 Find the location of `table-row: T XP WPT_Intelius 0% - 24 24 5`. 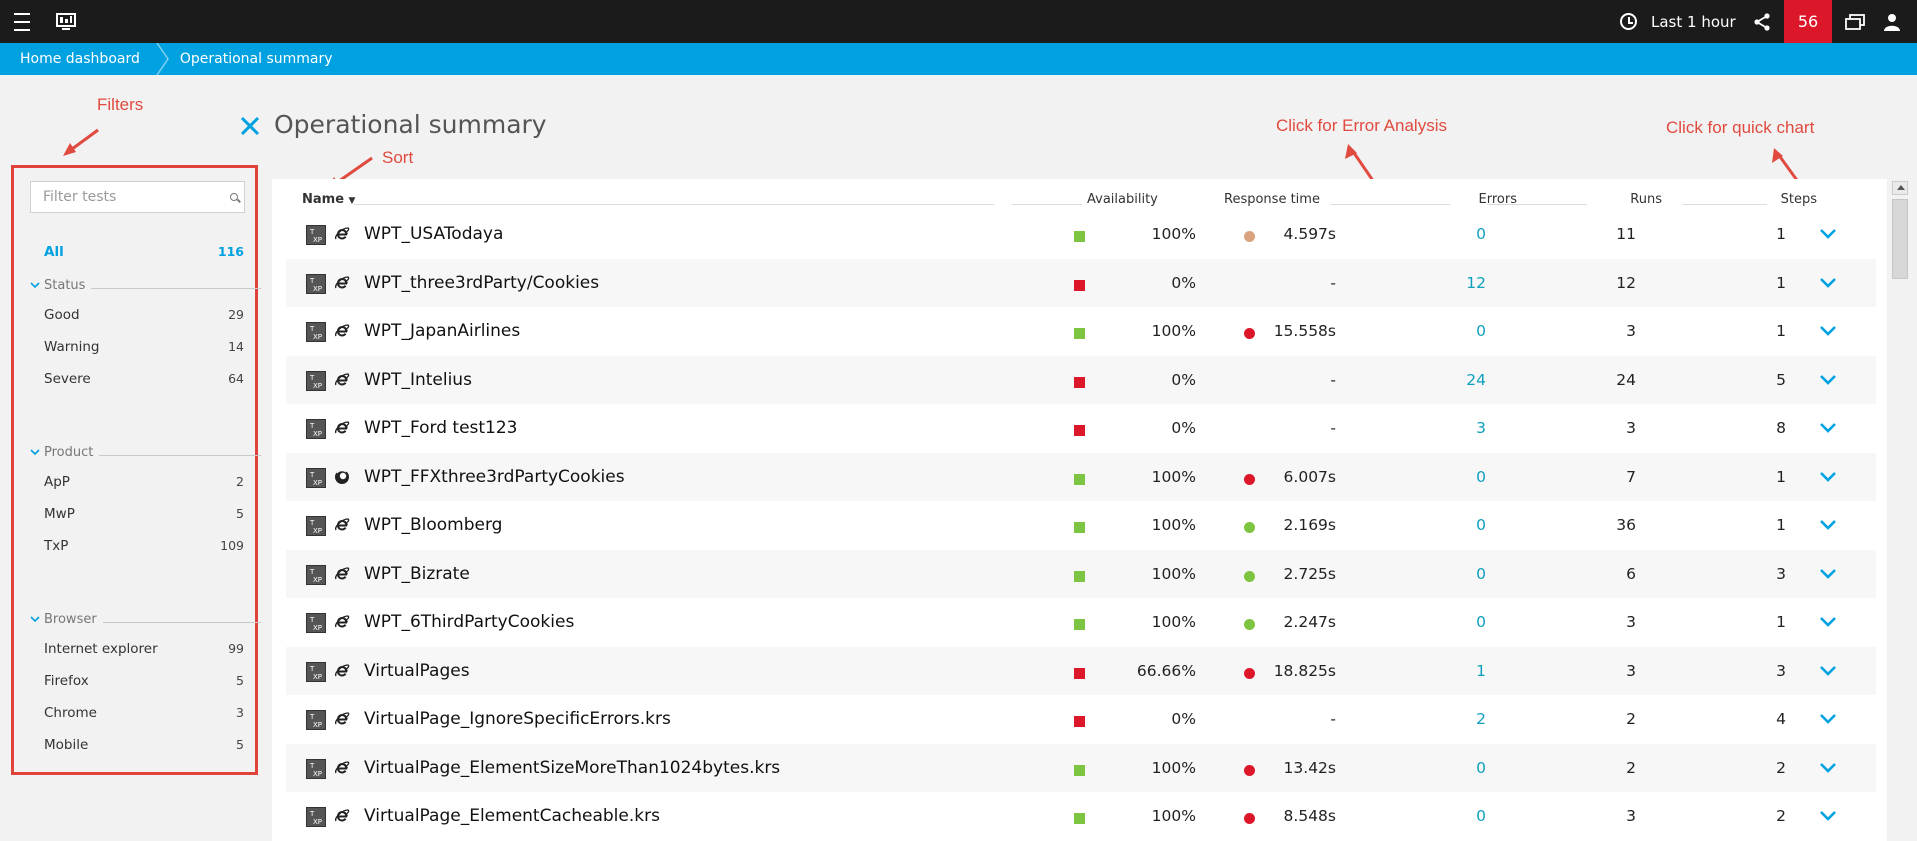

table-row: T XP WPT_Intelius 0% - 24 24 5 is located at coordinates (1081, 379).